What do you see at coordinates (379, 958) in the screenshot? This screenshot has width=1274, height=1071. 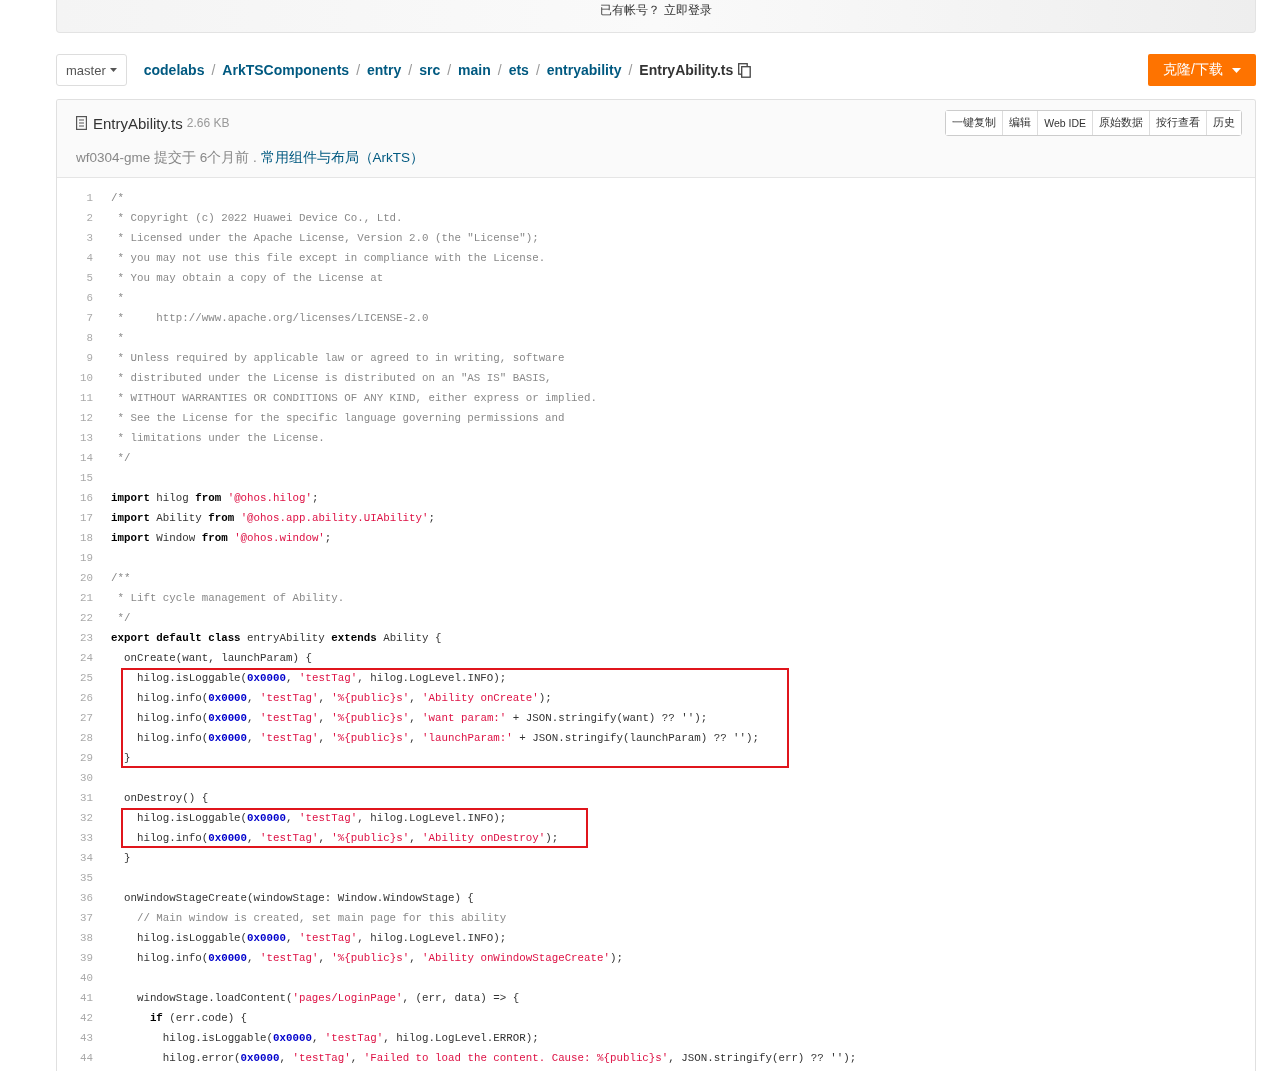 I see `code-line: hilog.info(0x0000, 'testTag', '%{public}s', 'Ability onWindowStageCreate');` at bounding box center [379, 958].